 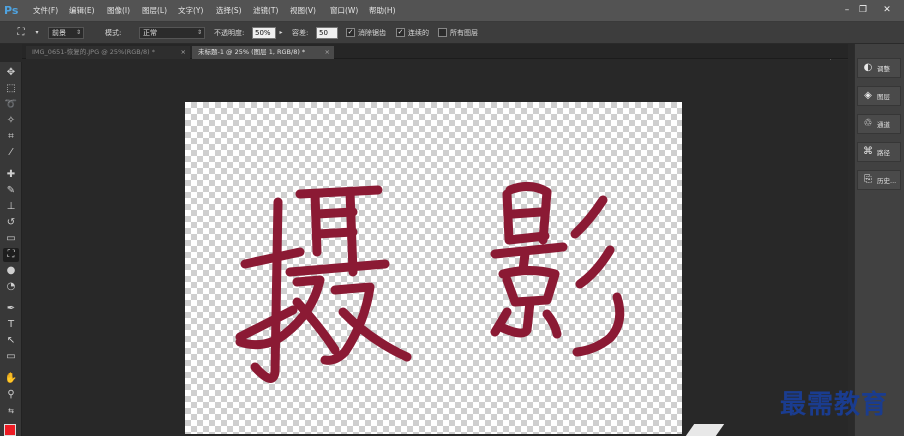 I want to click on mode-label: 模式:, so click(x=113, y=33).